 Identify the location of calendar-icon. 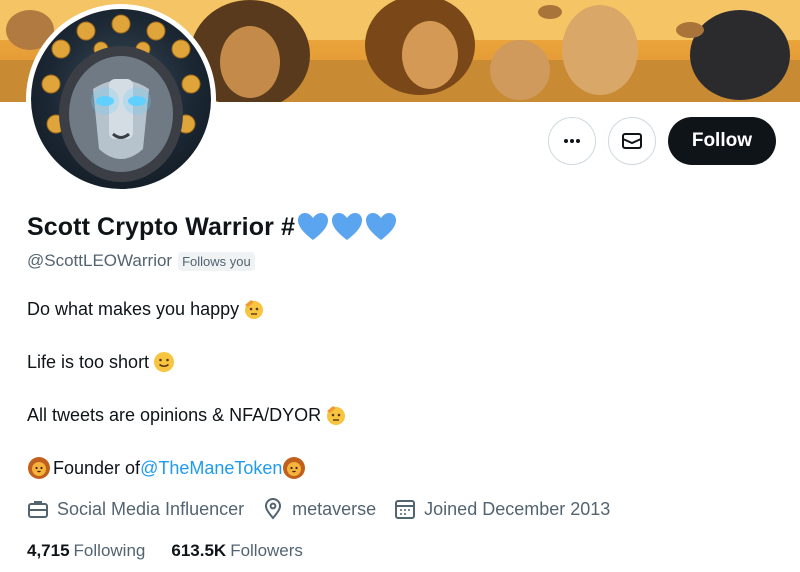
(405, 509).